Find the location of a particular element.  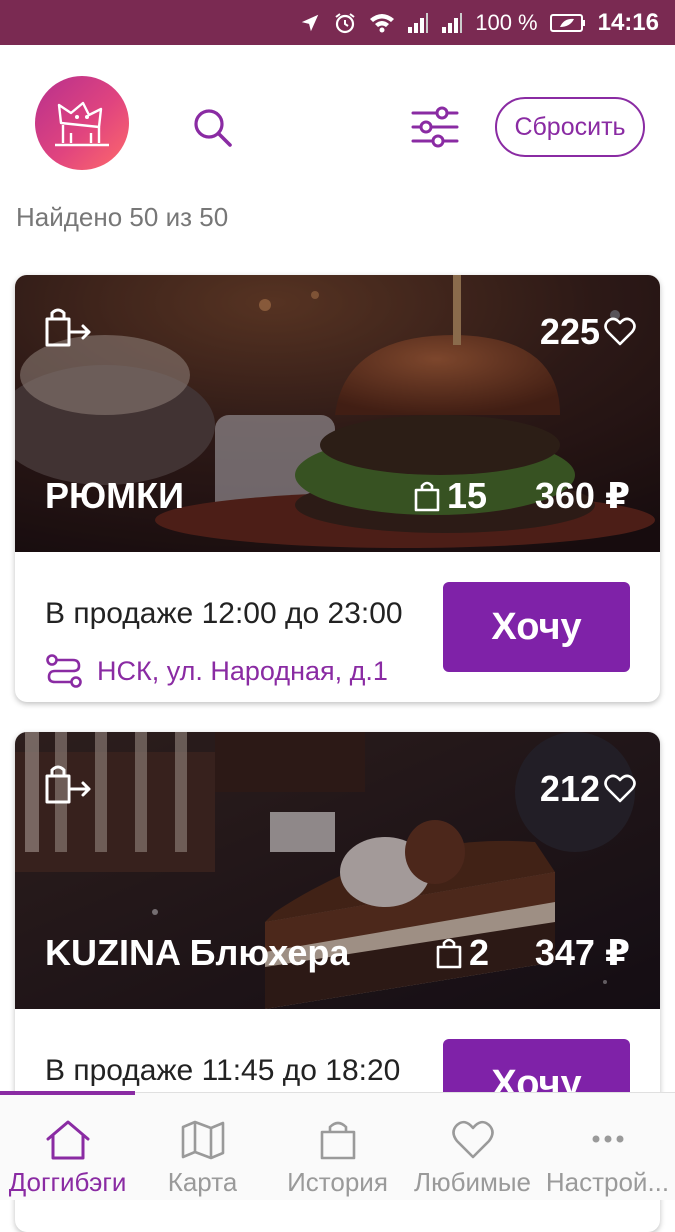

price: 347 ₽ is located at coordinates (582, 952).